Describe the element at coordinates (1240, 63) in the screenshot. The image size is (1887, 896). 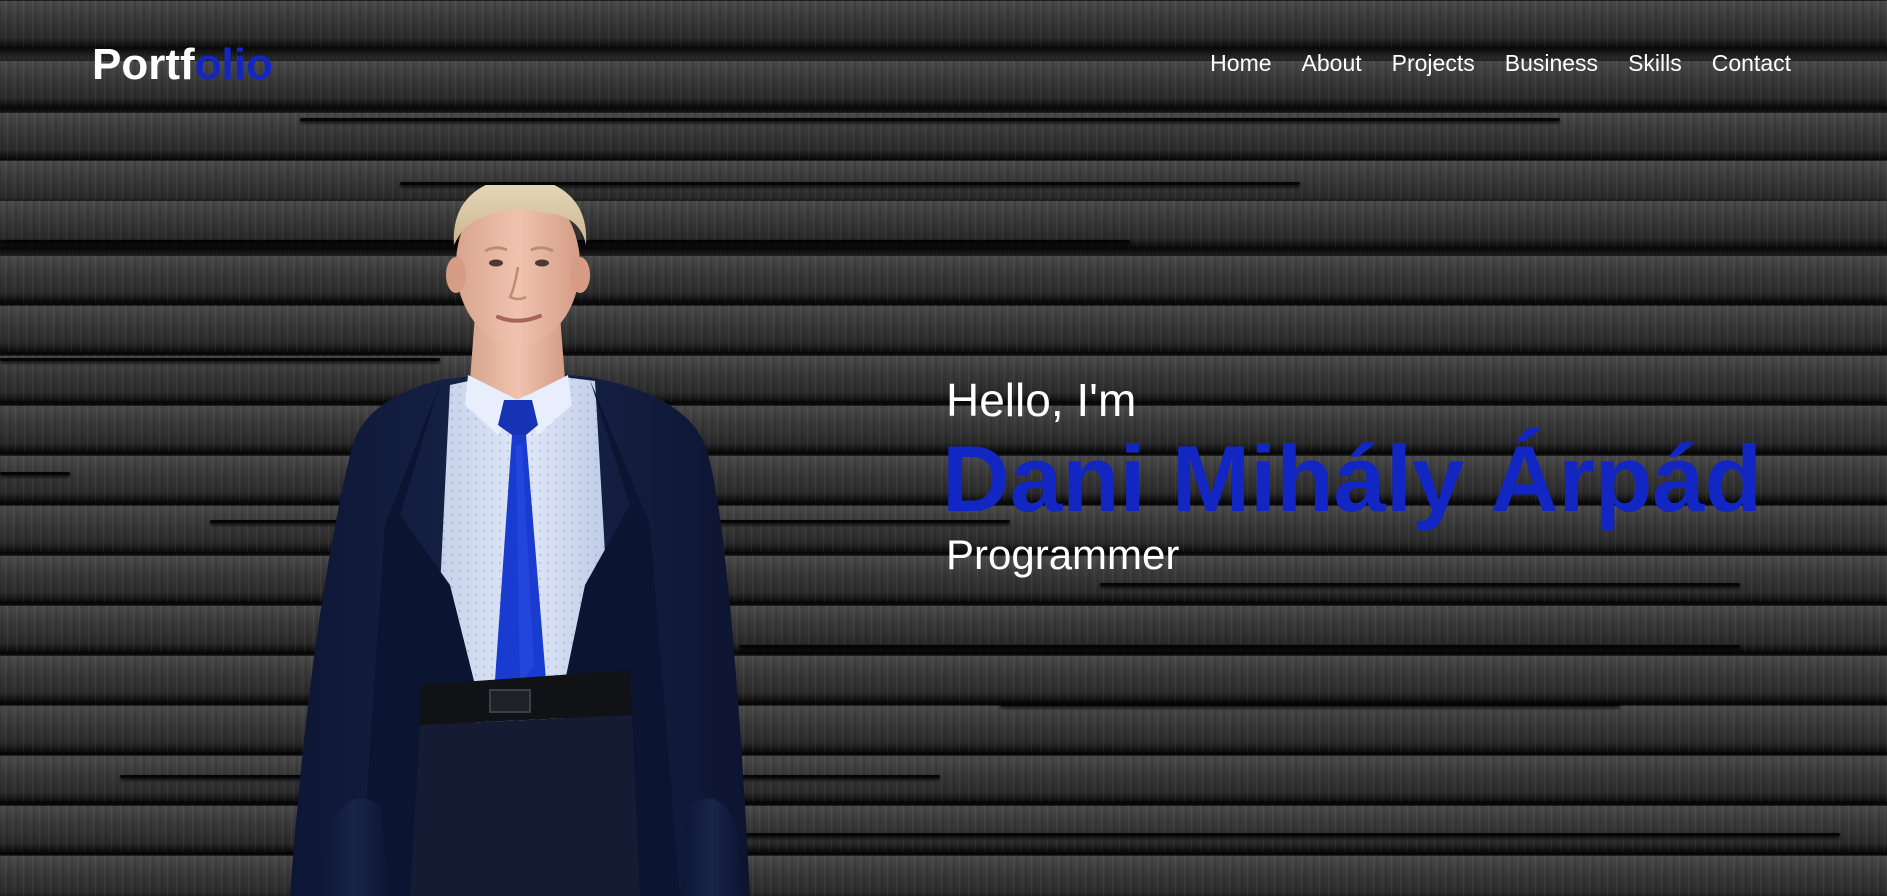
I see `nav-link-home: Home` at that location.